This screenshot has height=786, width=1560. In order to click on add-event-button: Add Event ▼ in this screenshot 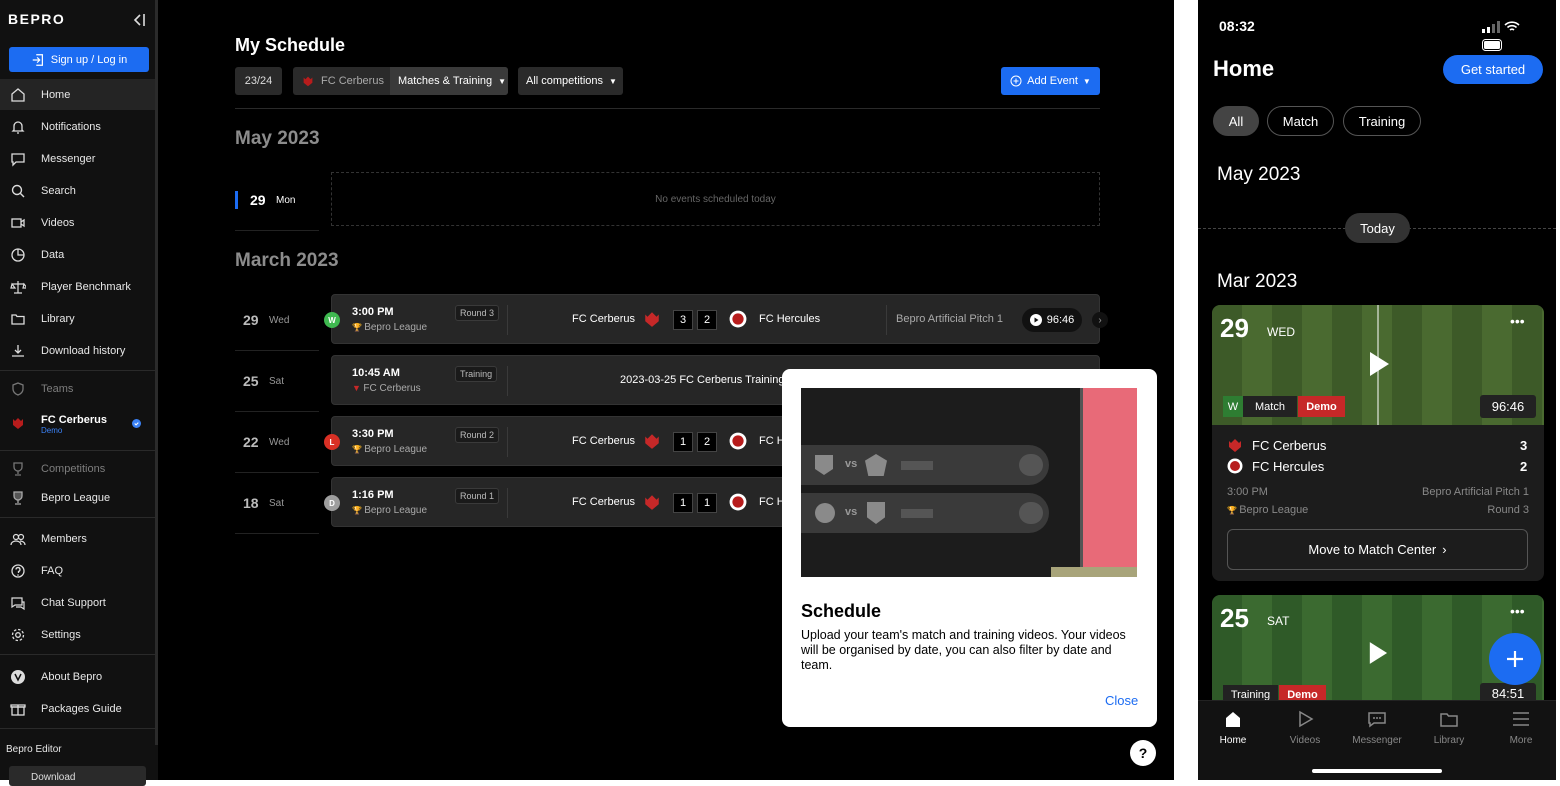, I will do `click(1050, 81)`.